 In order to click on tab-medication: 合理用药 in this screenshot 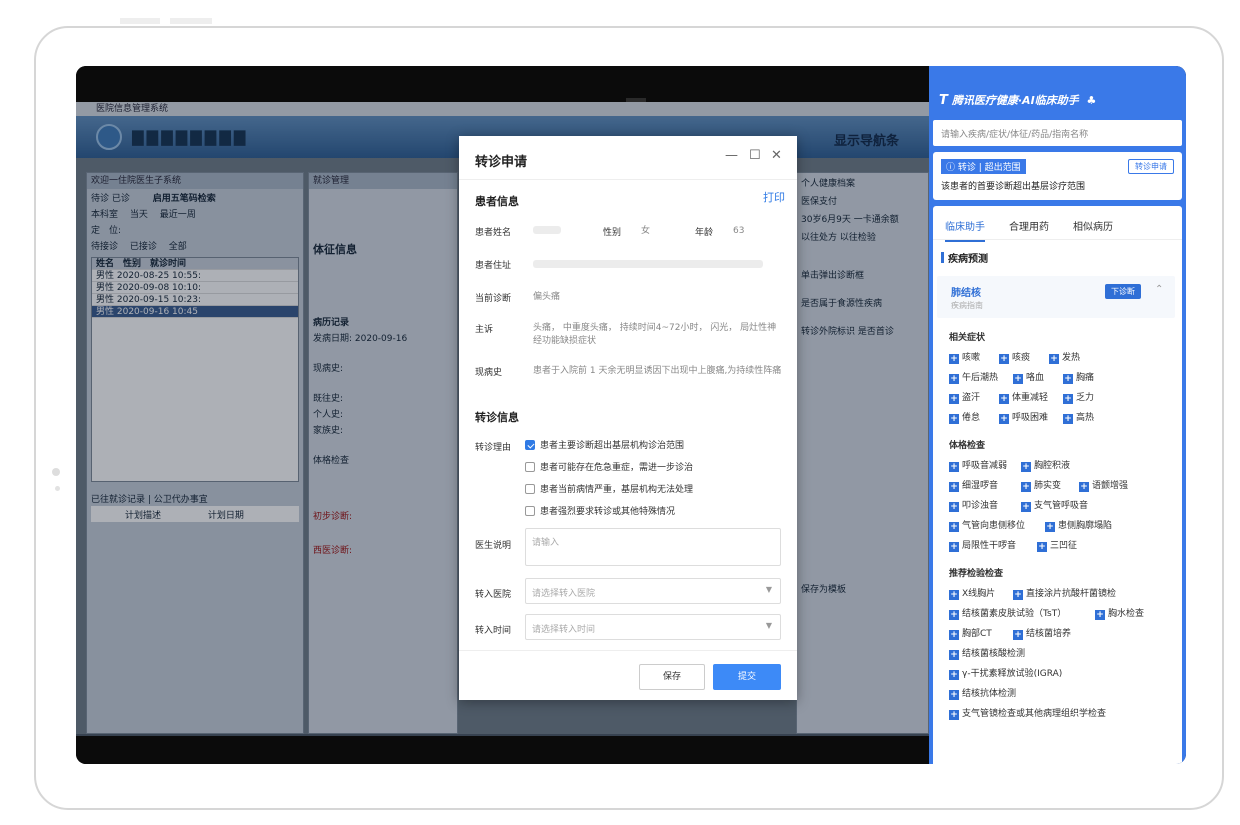, I will do `click(1029, 225)`.